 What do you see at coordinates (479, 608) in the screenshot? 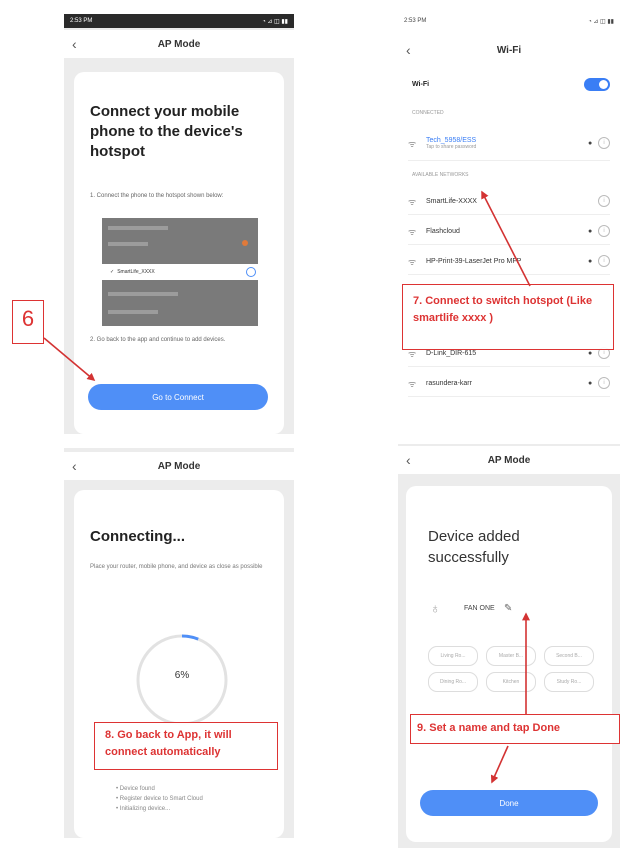
I see `device-name: FAN ONE` at bounding box center [479, 608].